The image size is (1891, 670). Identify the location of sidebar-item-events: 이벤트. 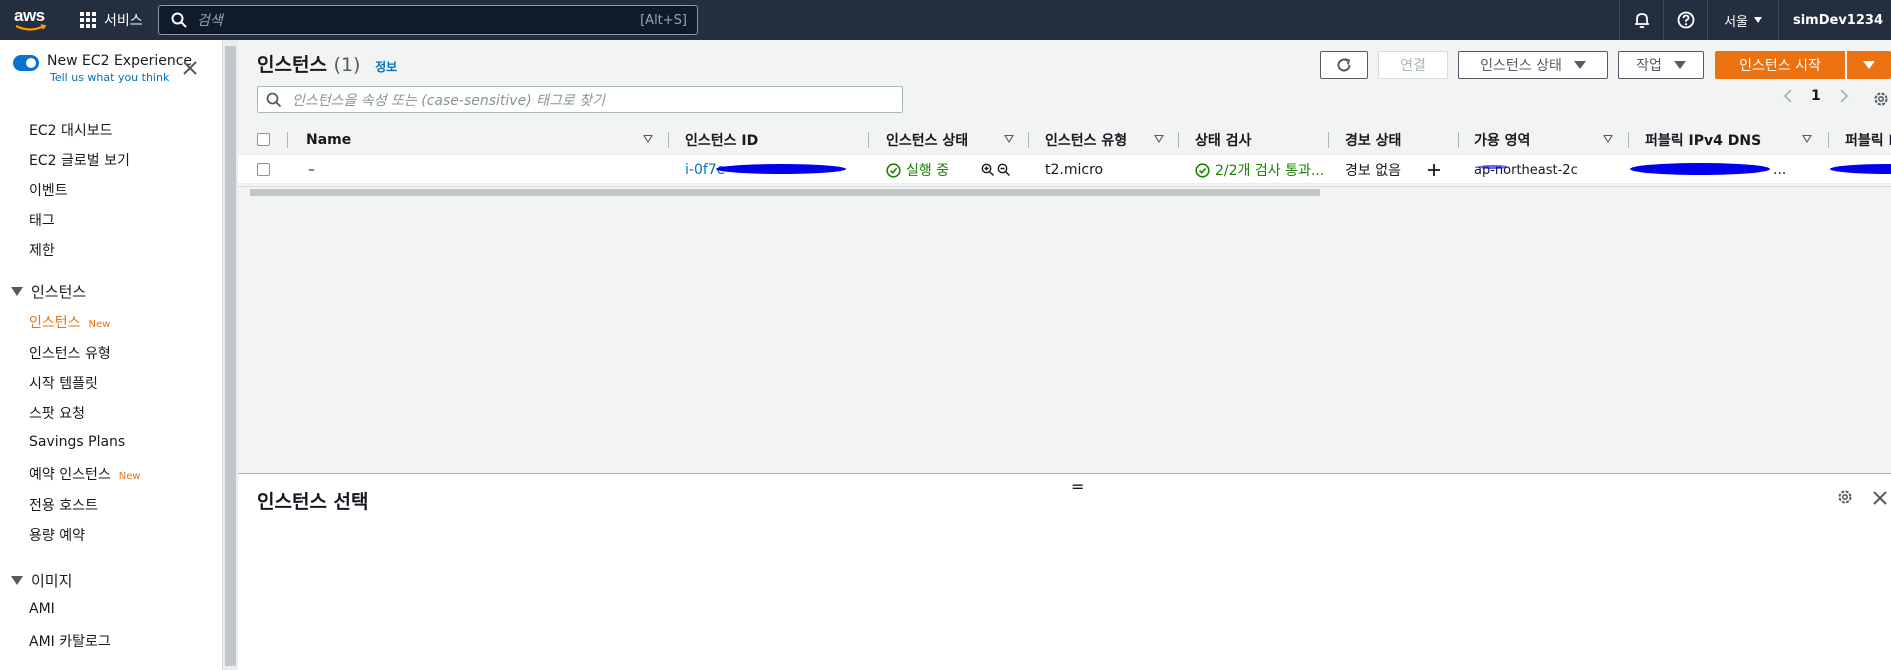
(48, 190).